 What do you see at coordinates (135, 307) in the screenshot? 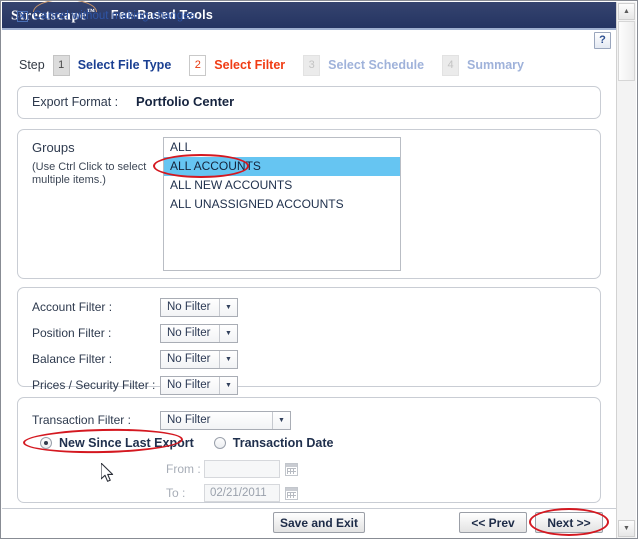
I see `account-filter-row: Account Filter : No Filter ▼` at bounding box center [135, 307].